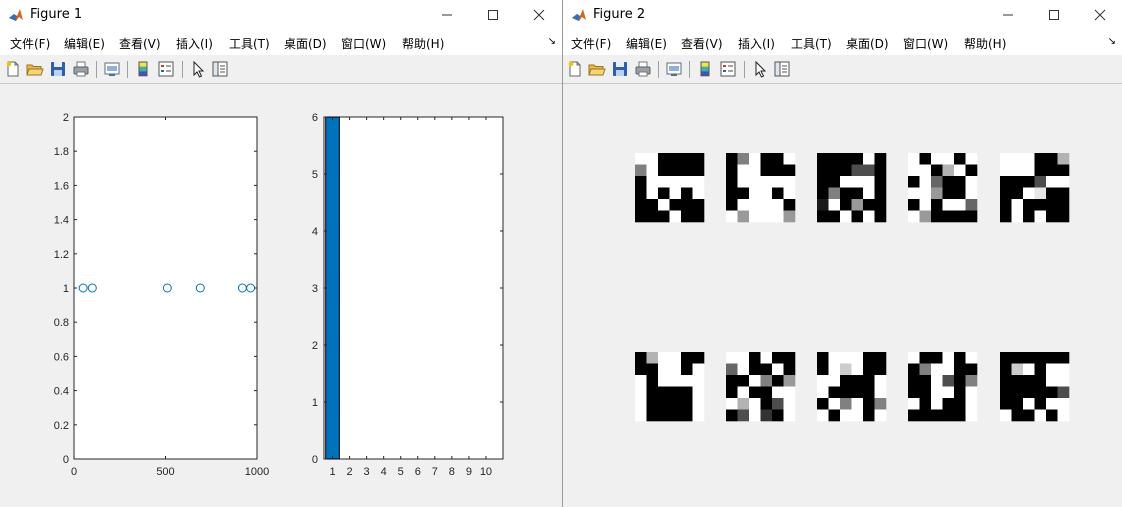  What do you see at coordinates (619, 14) in the screenshot?
I see `window-title: Figure 2` at bounding box center [619, 14].